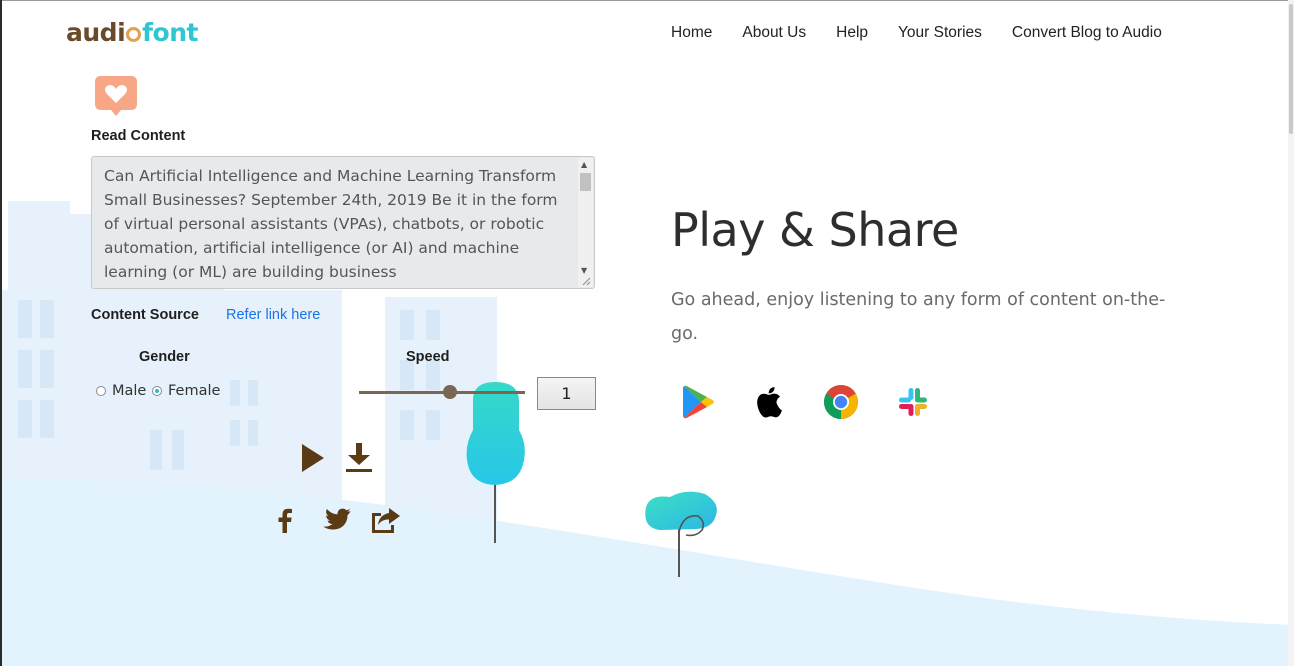 The image size is (1294, 666). What do you see at coordinates (194, 391) in the screenshot?
I see `gender-female-label: Female` at bounding box center [194, 391].